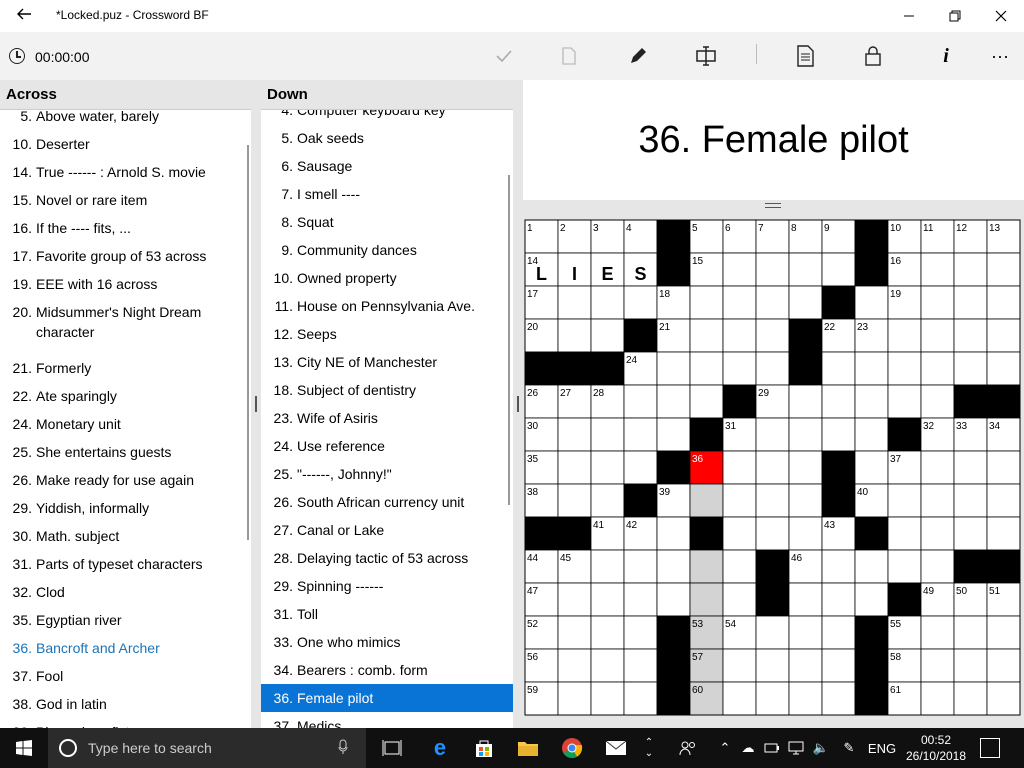 Image resolution: width=1024 pixels, height=768 pixels. Describe the element at coordinates (1000, 56) in the screenshot. I see `more-icon: ···` at that location.